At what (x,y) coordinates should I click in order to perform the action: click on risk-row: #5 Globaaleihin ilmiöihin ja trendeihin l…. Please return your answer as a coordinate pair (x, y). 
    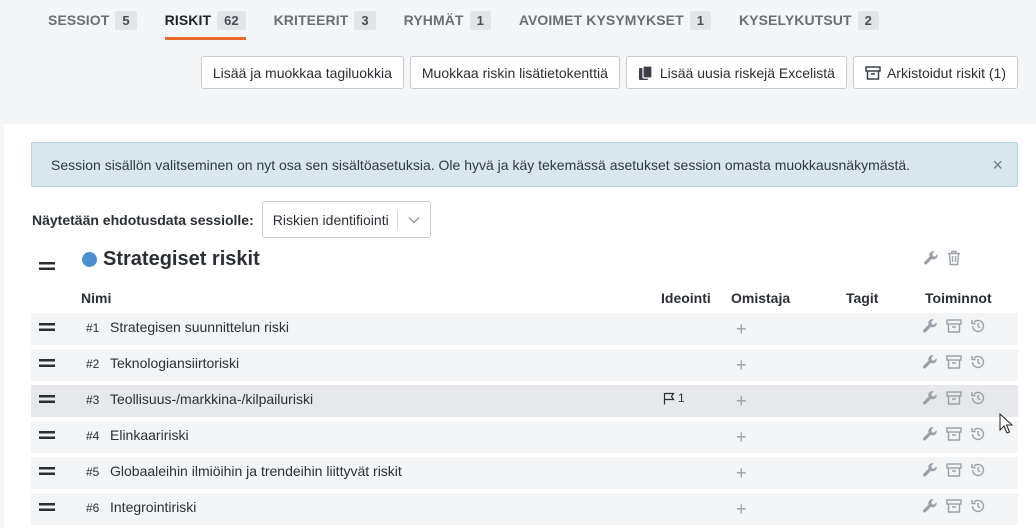
    Looking at the image, I should click on (524, 473).